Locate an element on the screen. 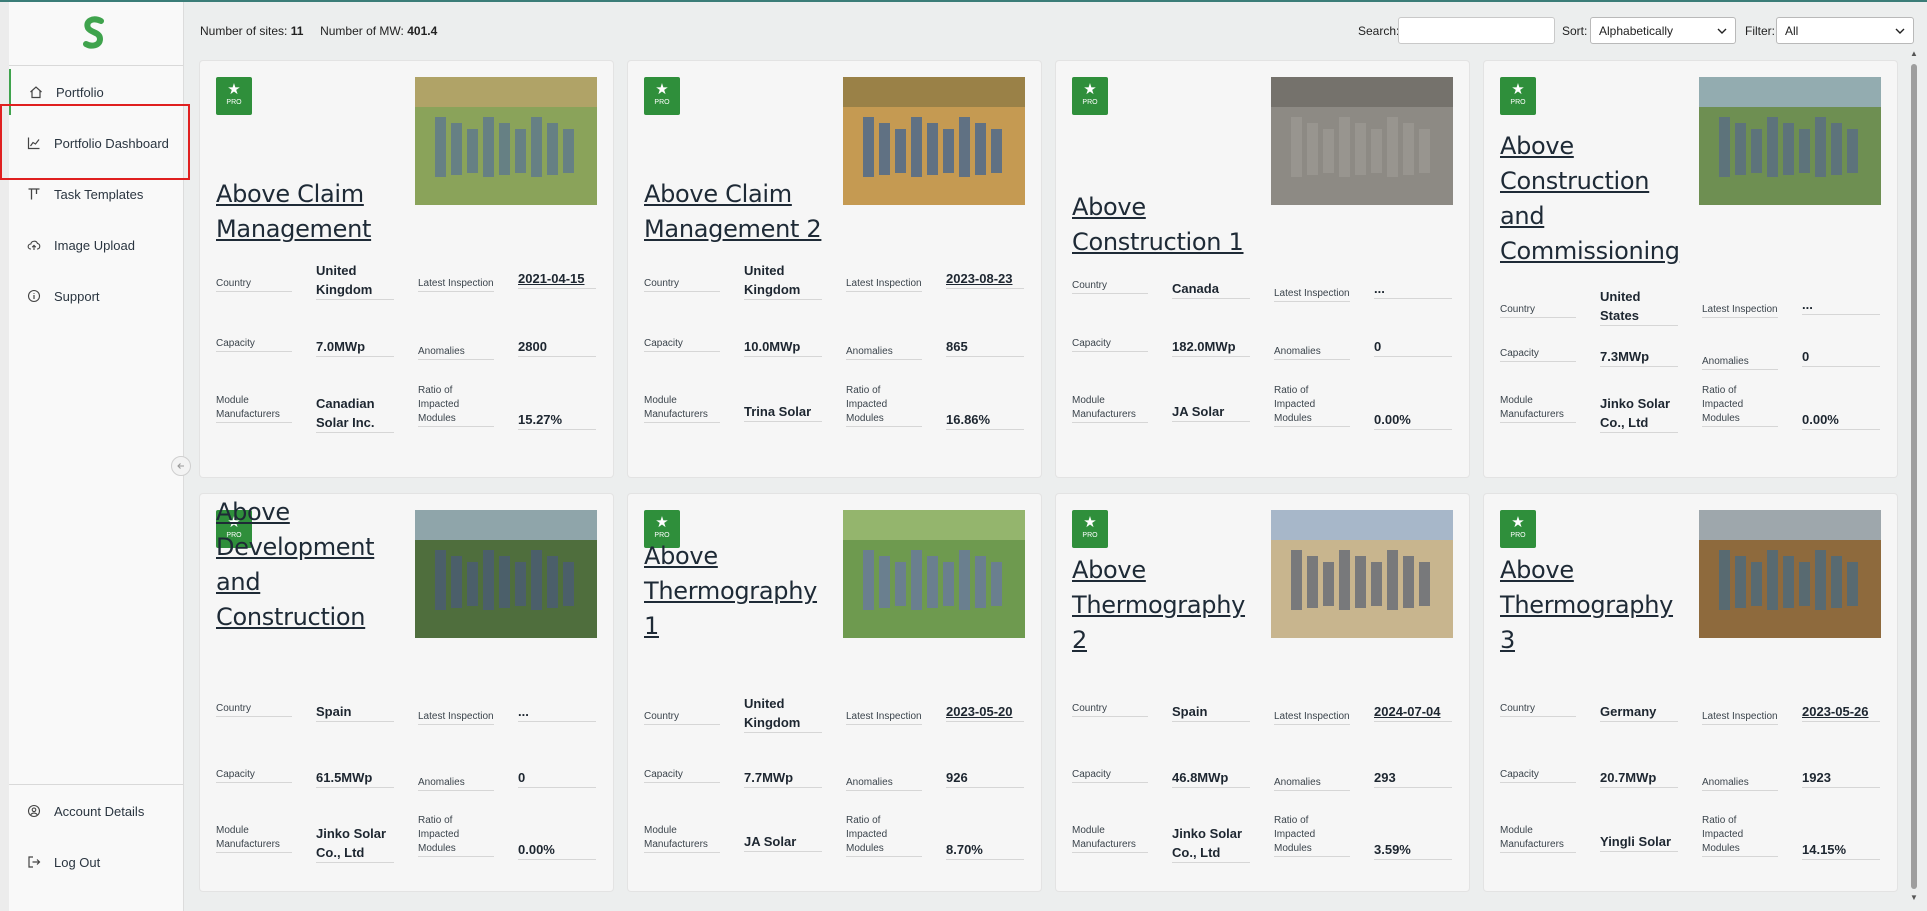 Image resolution: width=1927 pixels, height=911 pixels. vertical-scrollbar: ▲ ▼ is located at coordinates (1914, 476).